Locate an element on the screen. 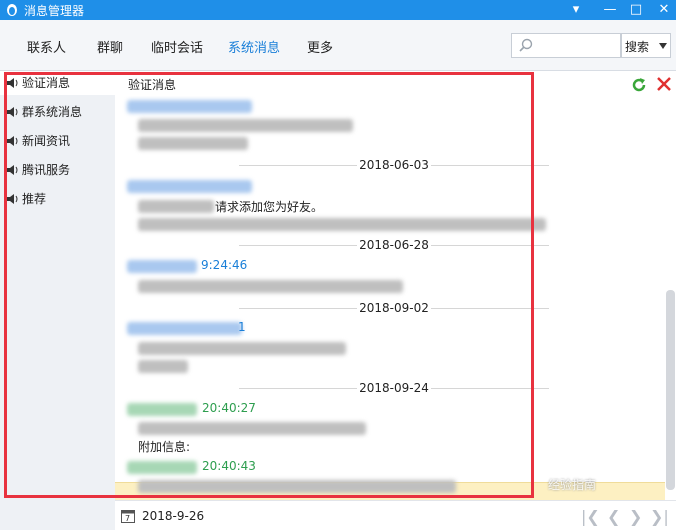 The image size is (676, 531). date-label: 2018-06-03 is located at coordinates (394, 165).